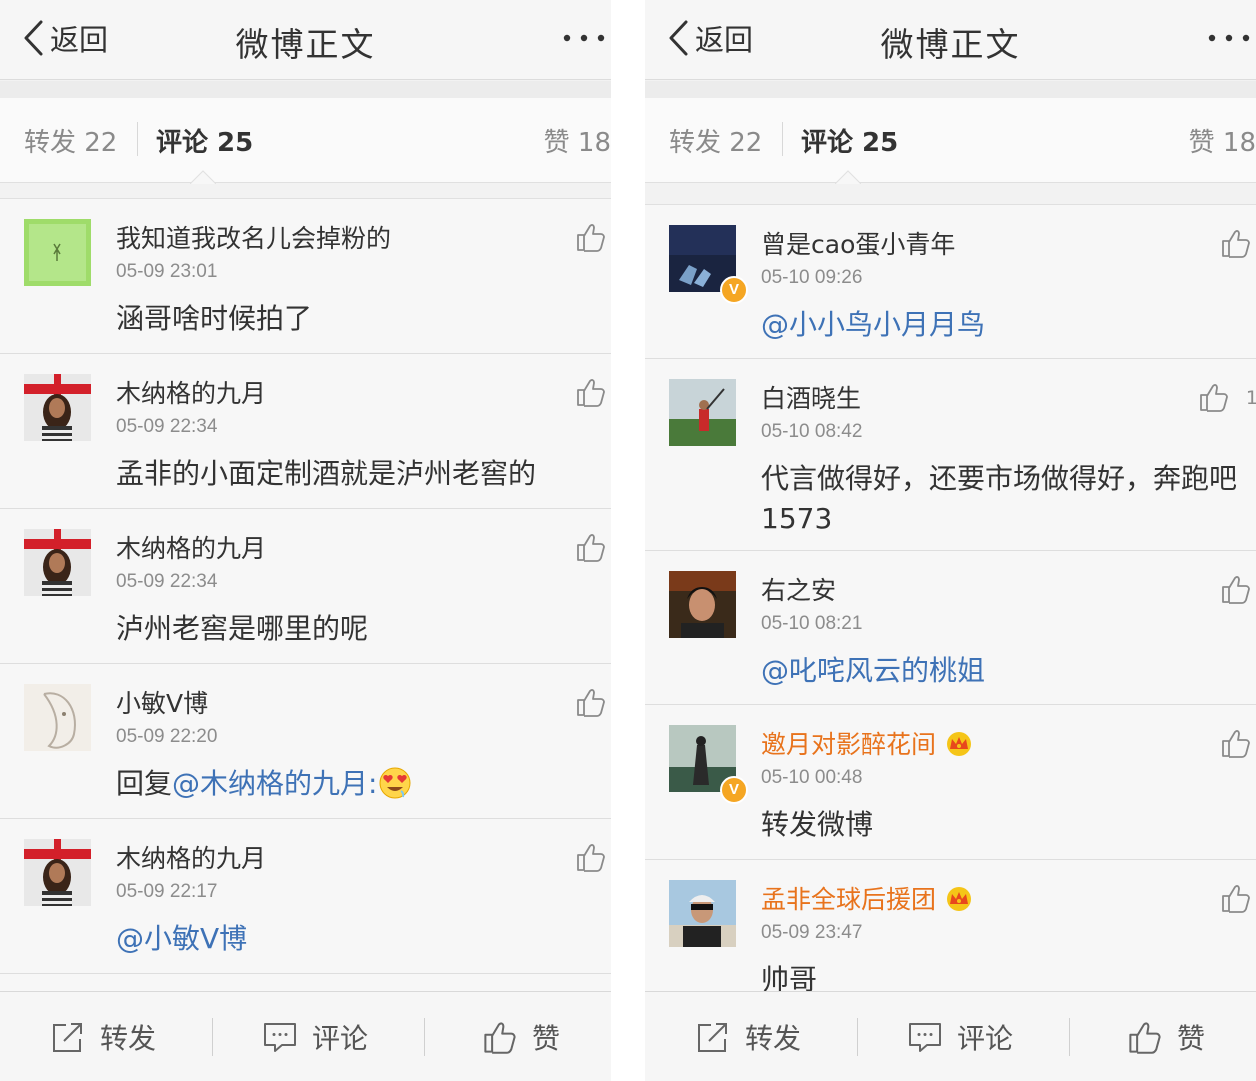  I want to click on verified-badge: V, so click(734, 790).